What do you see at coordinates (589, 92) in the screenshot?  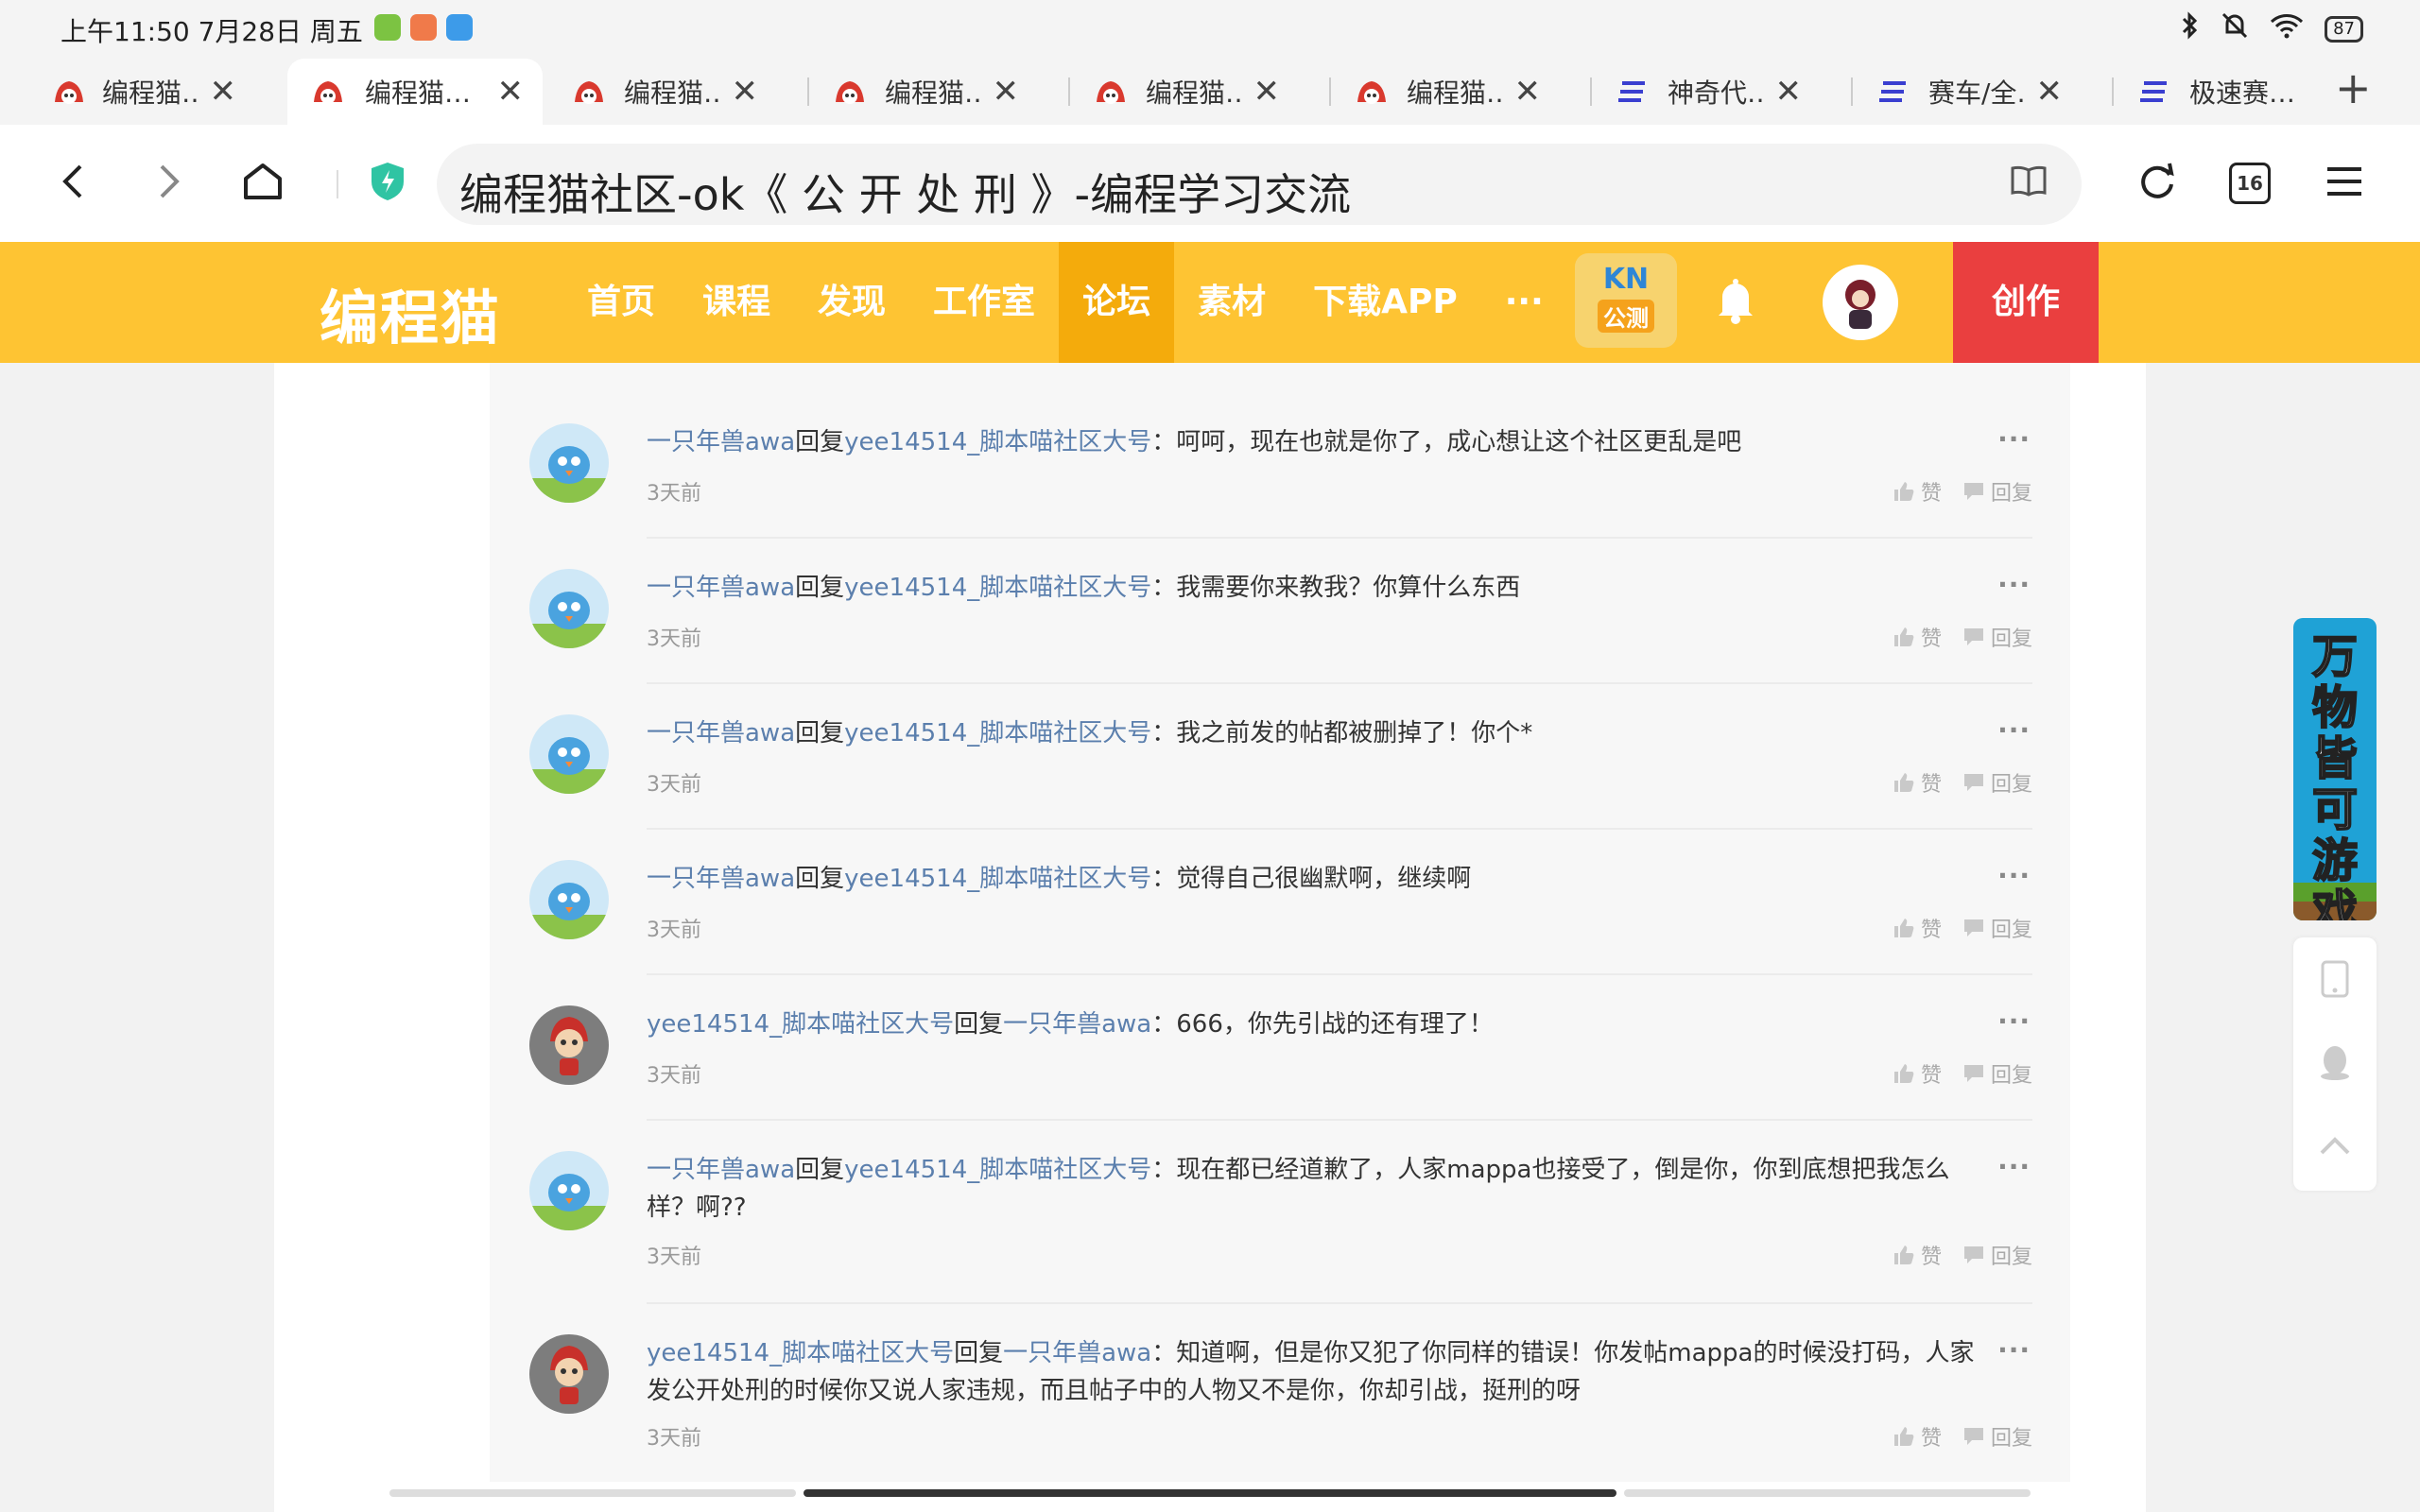 I see `codemao-icon` at bounding box center [589, 92].